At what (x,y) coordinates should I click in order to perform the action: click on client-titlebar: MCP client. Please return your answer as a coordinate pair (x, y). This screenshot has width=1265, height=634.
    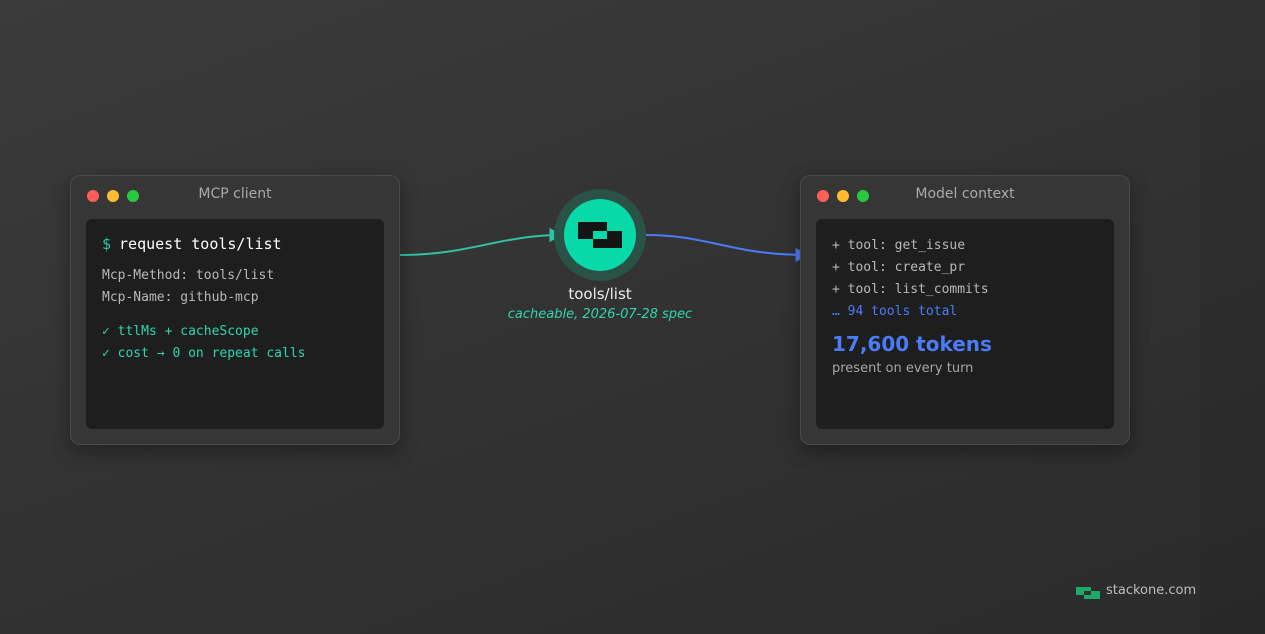
    Looking at the image, I should click on (235, 195).